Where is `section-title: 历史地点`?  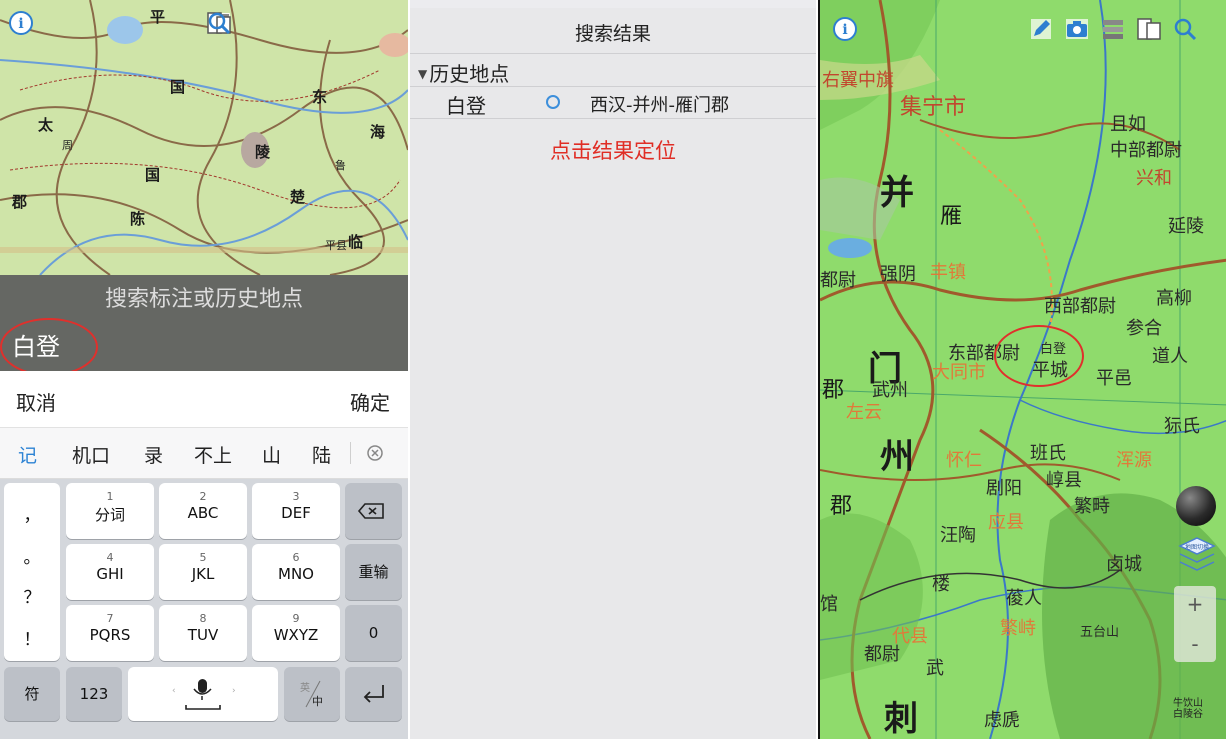
section-title: 历史地点 is located at coordinates (469, 74).